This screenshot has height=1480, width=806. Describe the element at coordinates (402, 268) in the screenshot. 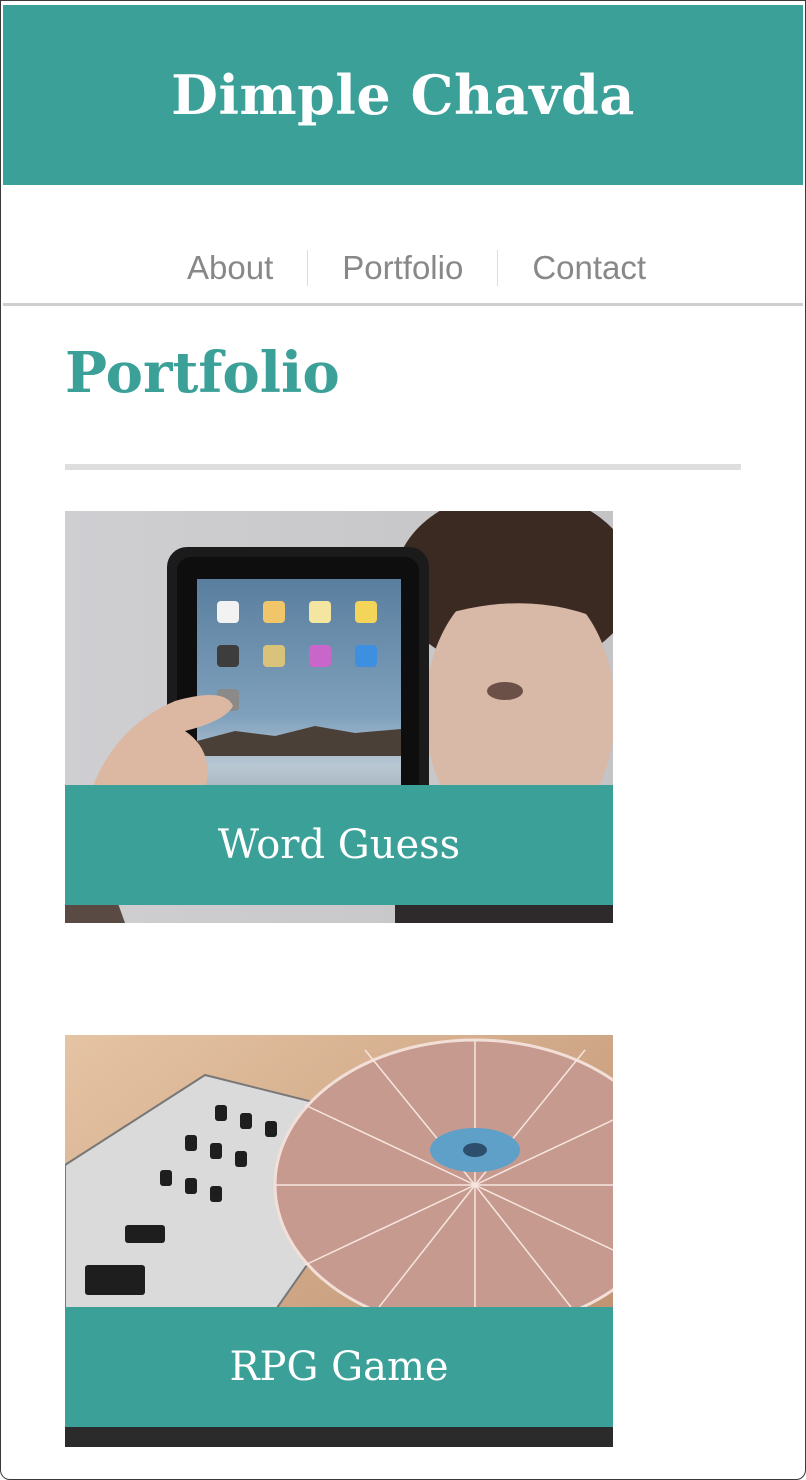

I see `nav-link-portfolio: Portfolio` at that location.